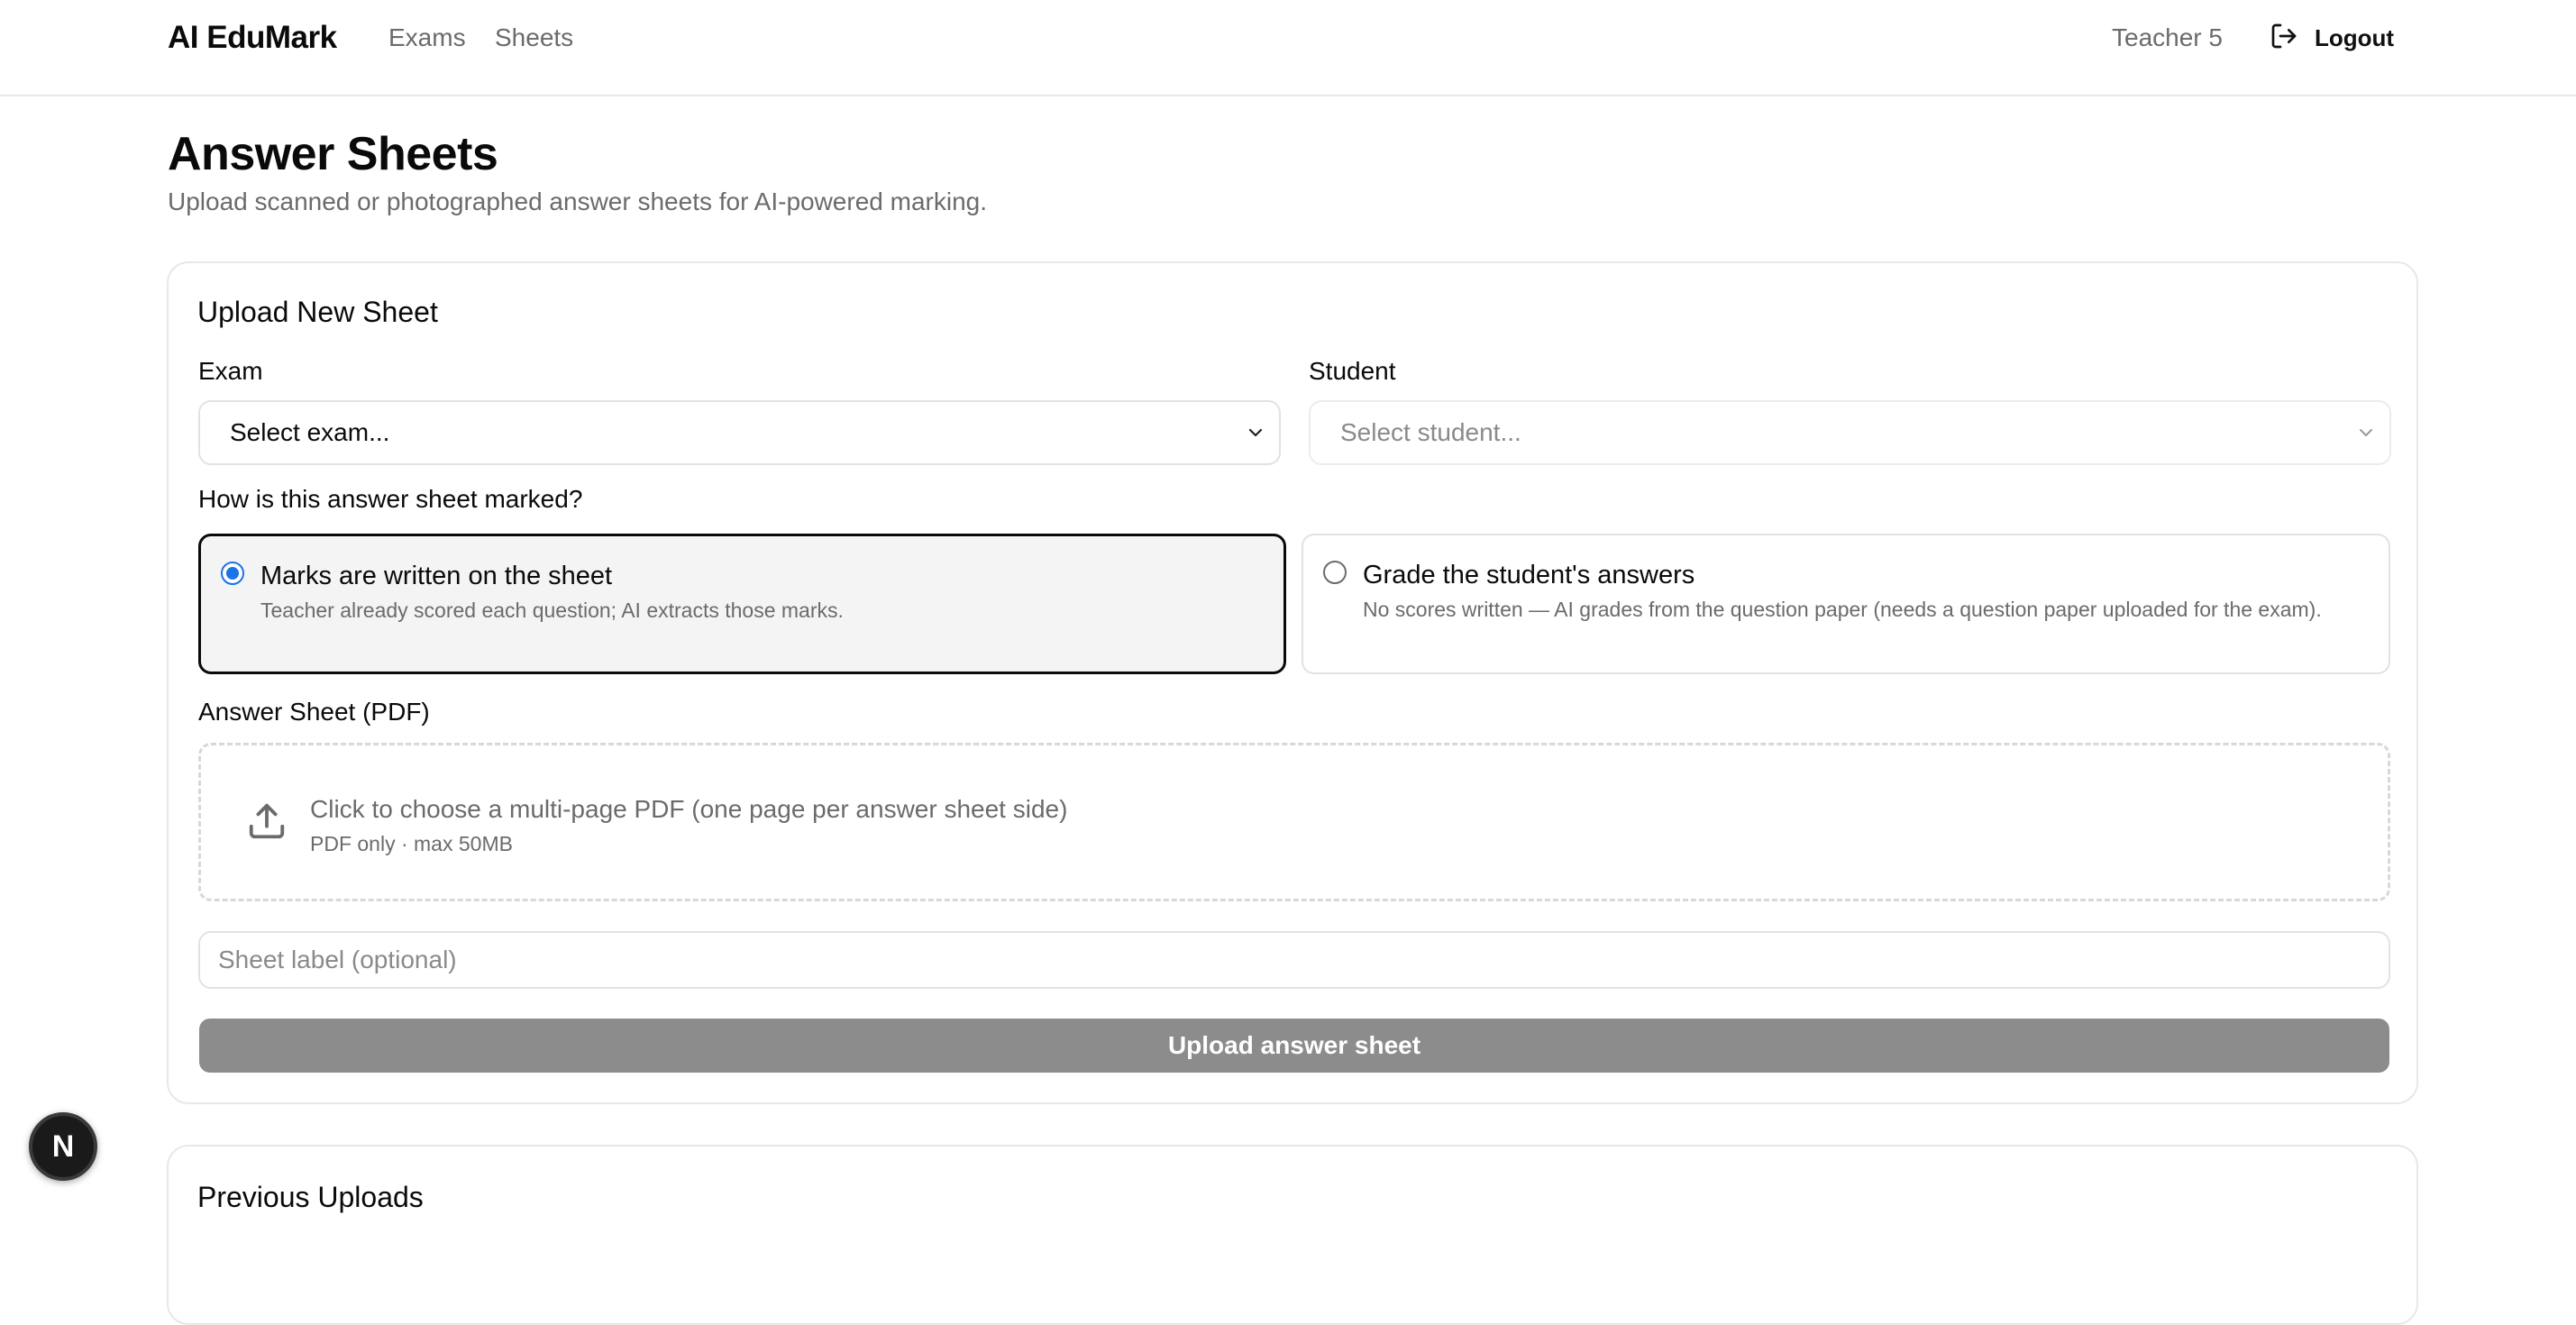 The width and height of the screenshot is (2576, 1325). What do you see at coordinates (1294, 960) in the screenshot?
I see `sheet-label-input` at bounding box center [1294, 960].